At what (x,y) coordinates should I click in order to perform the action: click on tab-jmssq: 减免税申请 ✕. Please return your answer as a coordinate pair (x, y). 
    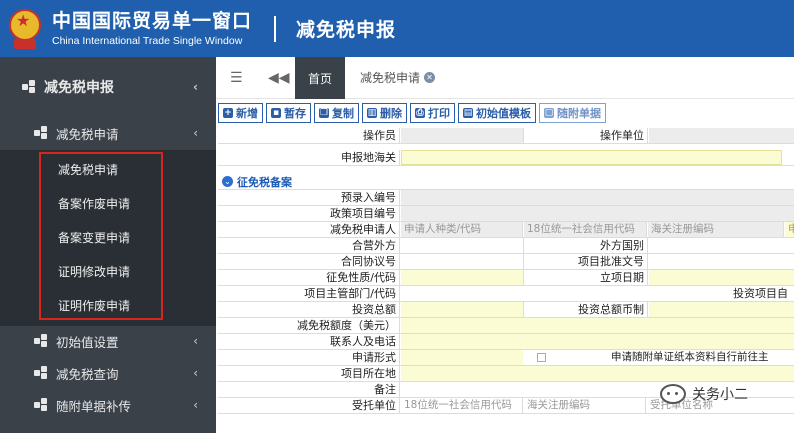
    Looking at the image, I should click on (398, 77).